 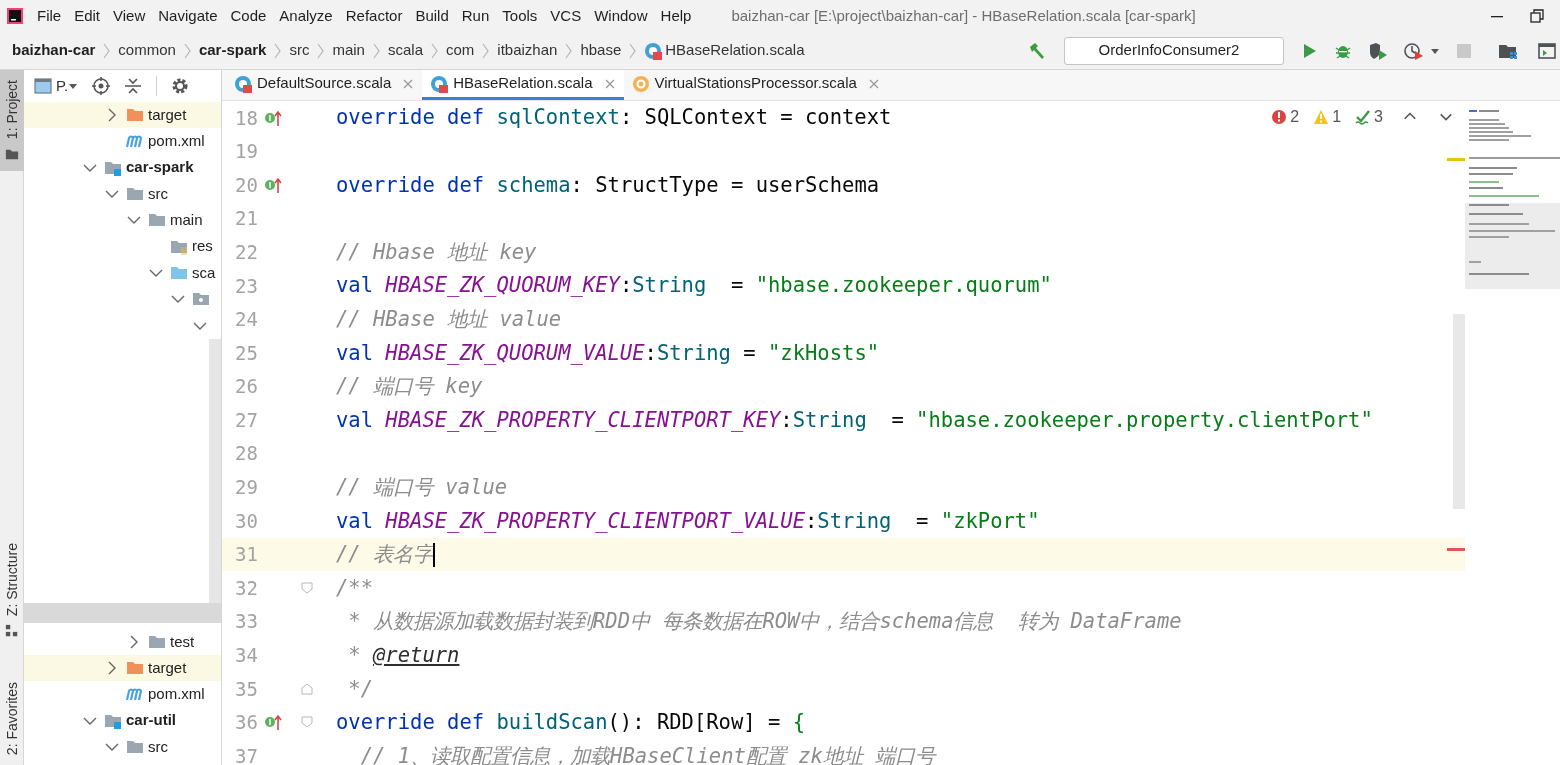 What do you see at coordinates (180, 86) in the screenshot?
I see `settings-icon` at bounding box center [180, 86].